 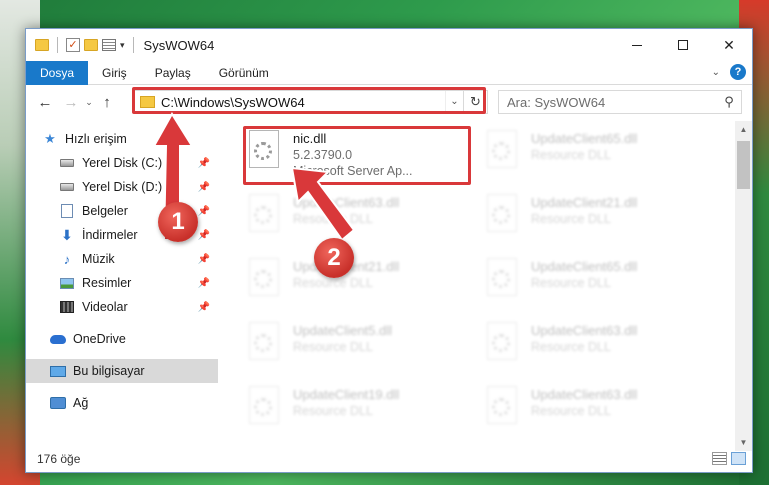 What do you see at coordinates (57, 72) in the screenshot?
I see `tab-file: Dosya` at bounding box center [57, 72].